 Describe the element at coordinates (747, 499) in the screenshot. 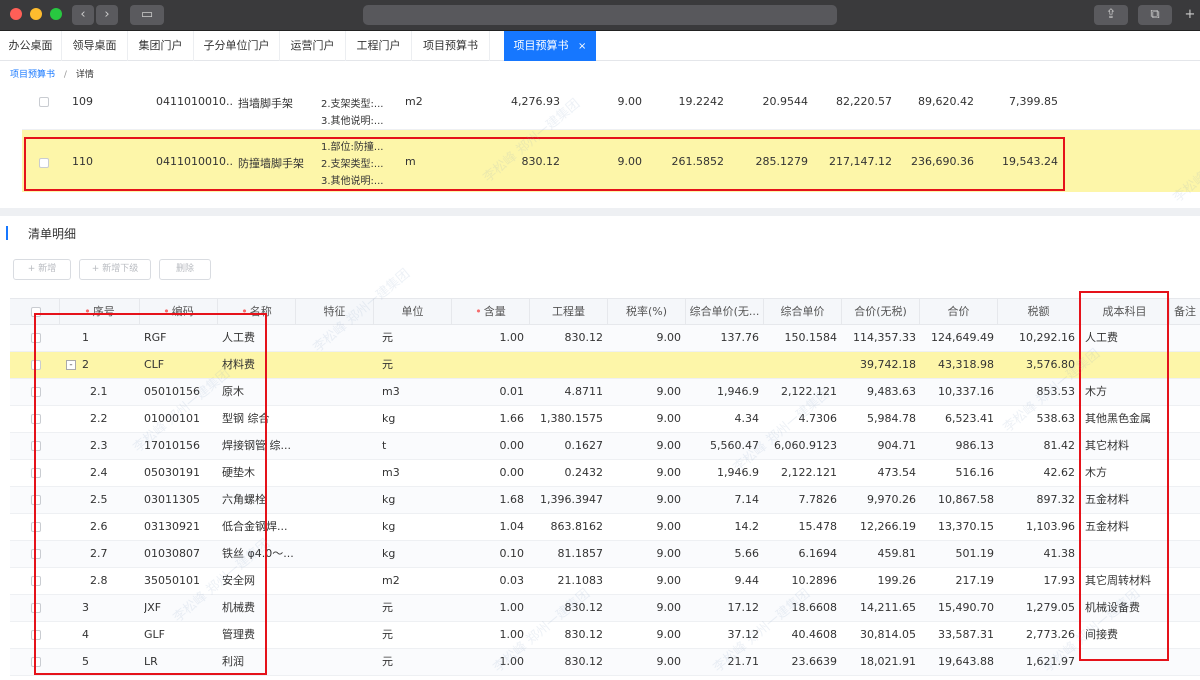

I see `row-unit-price-ex-tax: 7.14` at that location.